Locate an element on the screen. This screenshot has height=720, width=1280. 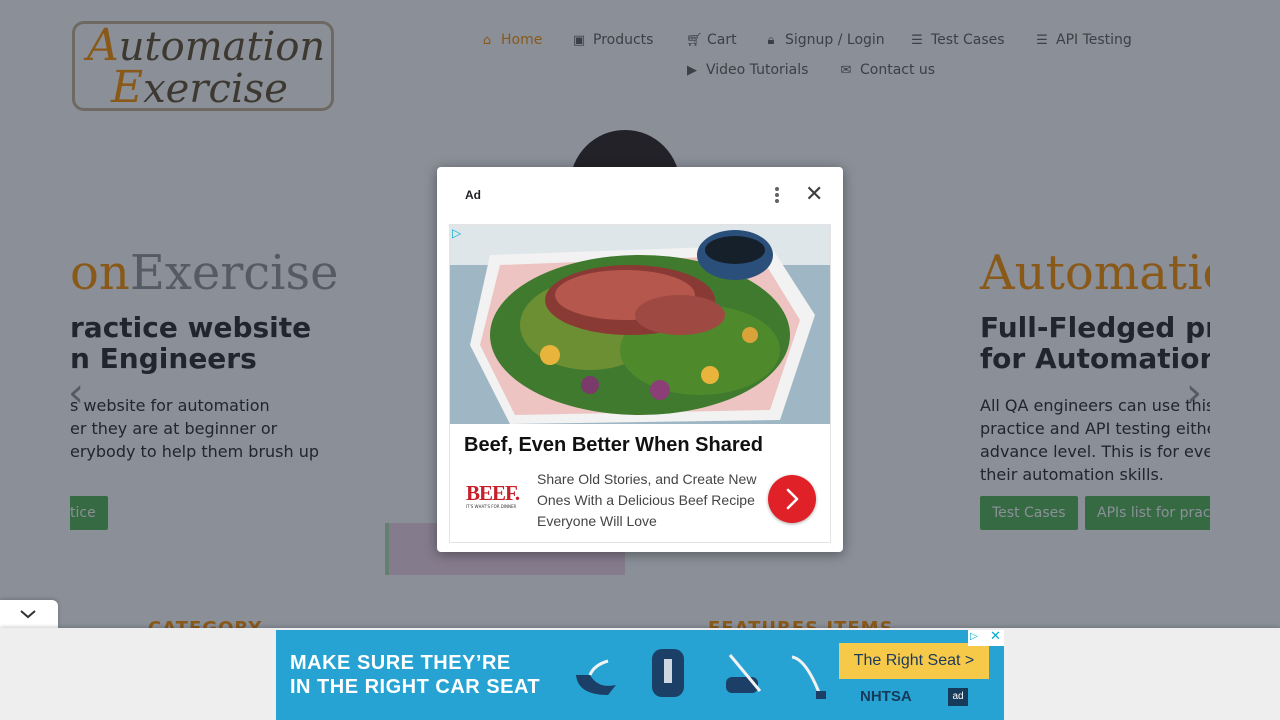
ad-image is located at coordinates (640, 324).